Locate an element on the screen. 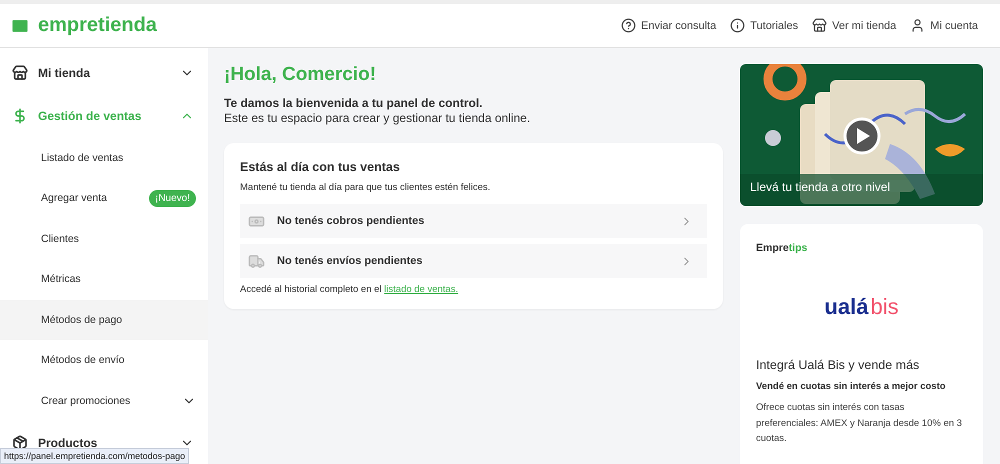 The image size is (1000, 464). user-icon is located at coordinates (918, 25).